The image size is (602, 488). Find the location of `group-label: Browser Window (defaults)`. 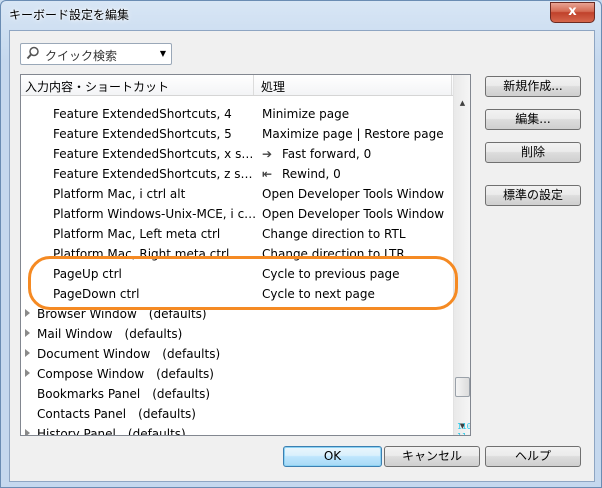

group-label: Browser Window (defaults) is located at coordinates (122, 314).